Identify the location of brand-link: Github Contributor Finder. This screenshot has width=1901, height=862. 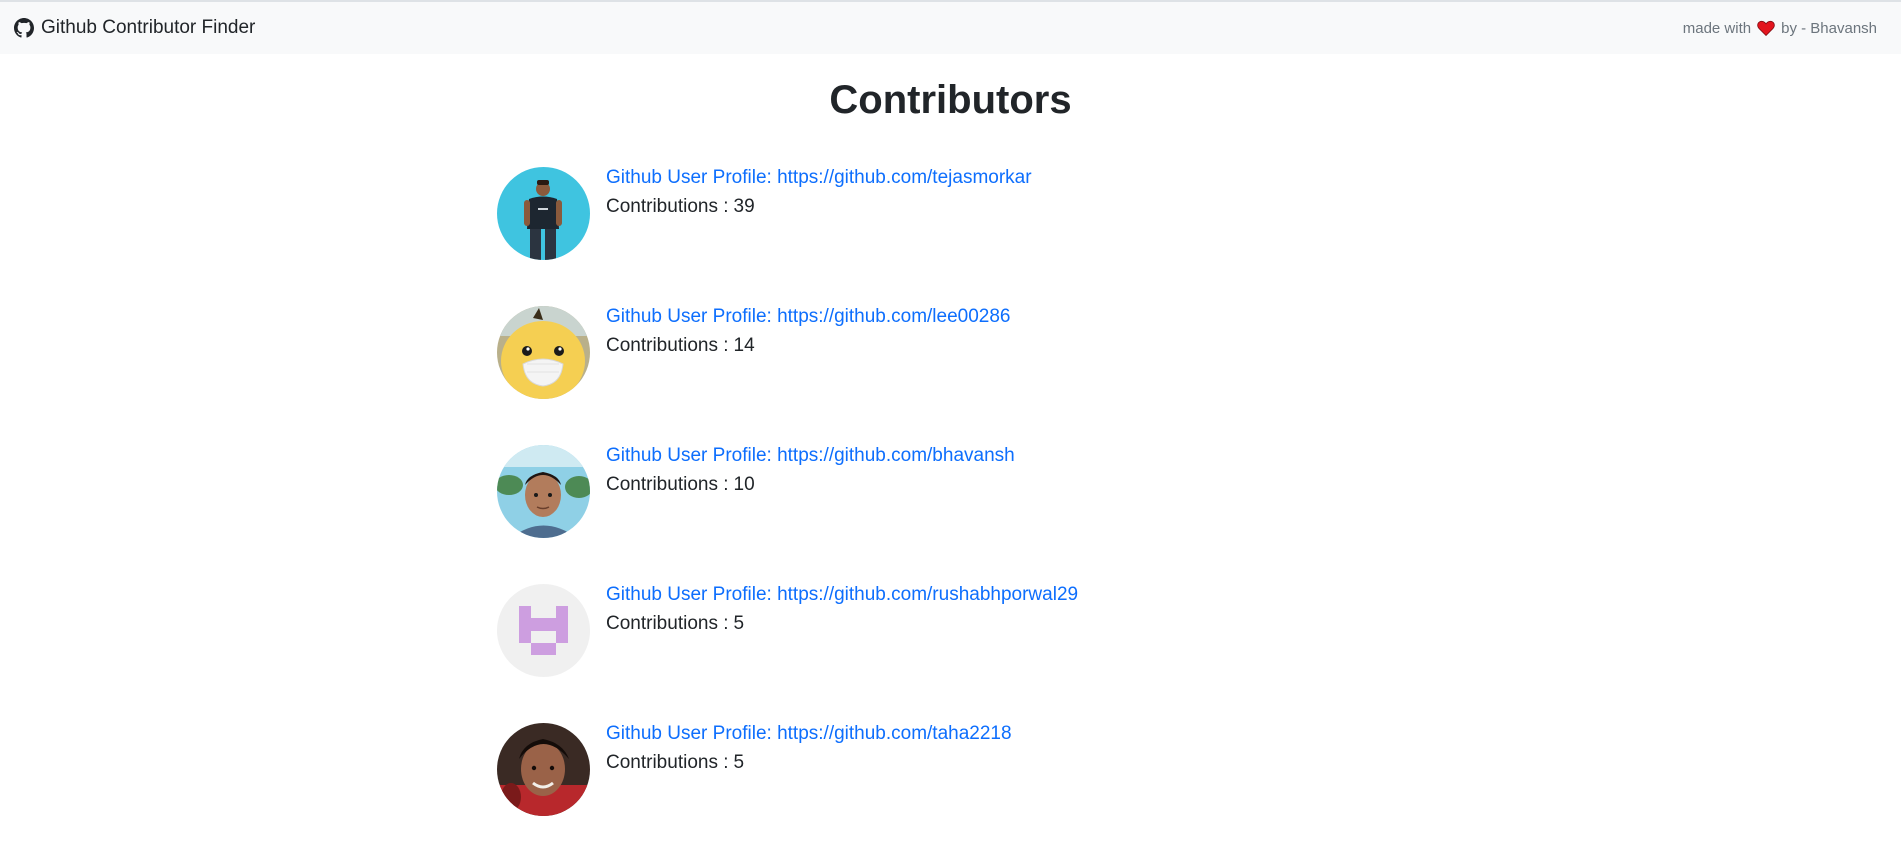
(134, 28).